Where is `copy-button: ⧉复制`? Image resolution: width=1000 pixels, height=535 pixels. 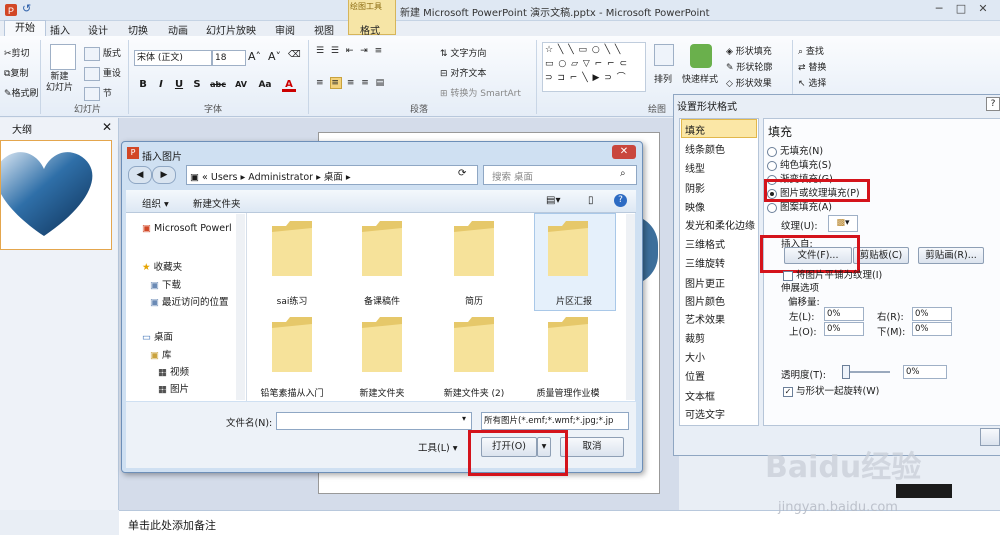
copy-button: ⧉复制 is located at coordinates (16, 72).